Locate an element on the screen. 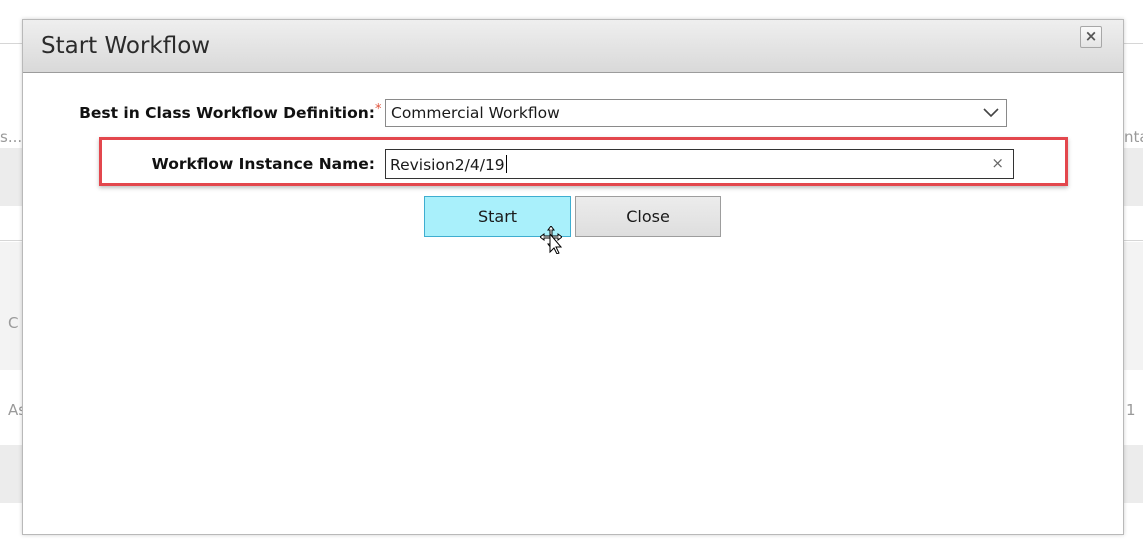  background-text: 1 is located at coordinates (1131, 410).